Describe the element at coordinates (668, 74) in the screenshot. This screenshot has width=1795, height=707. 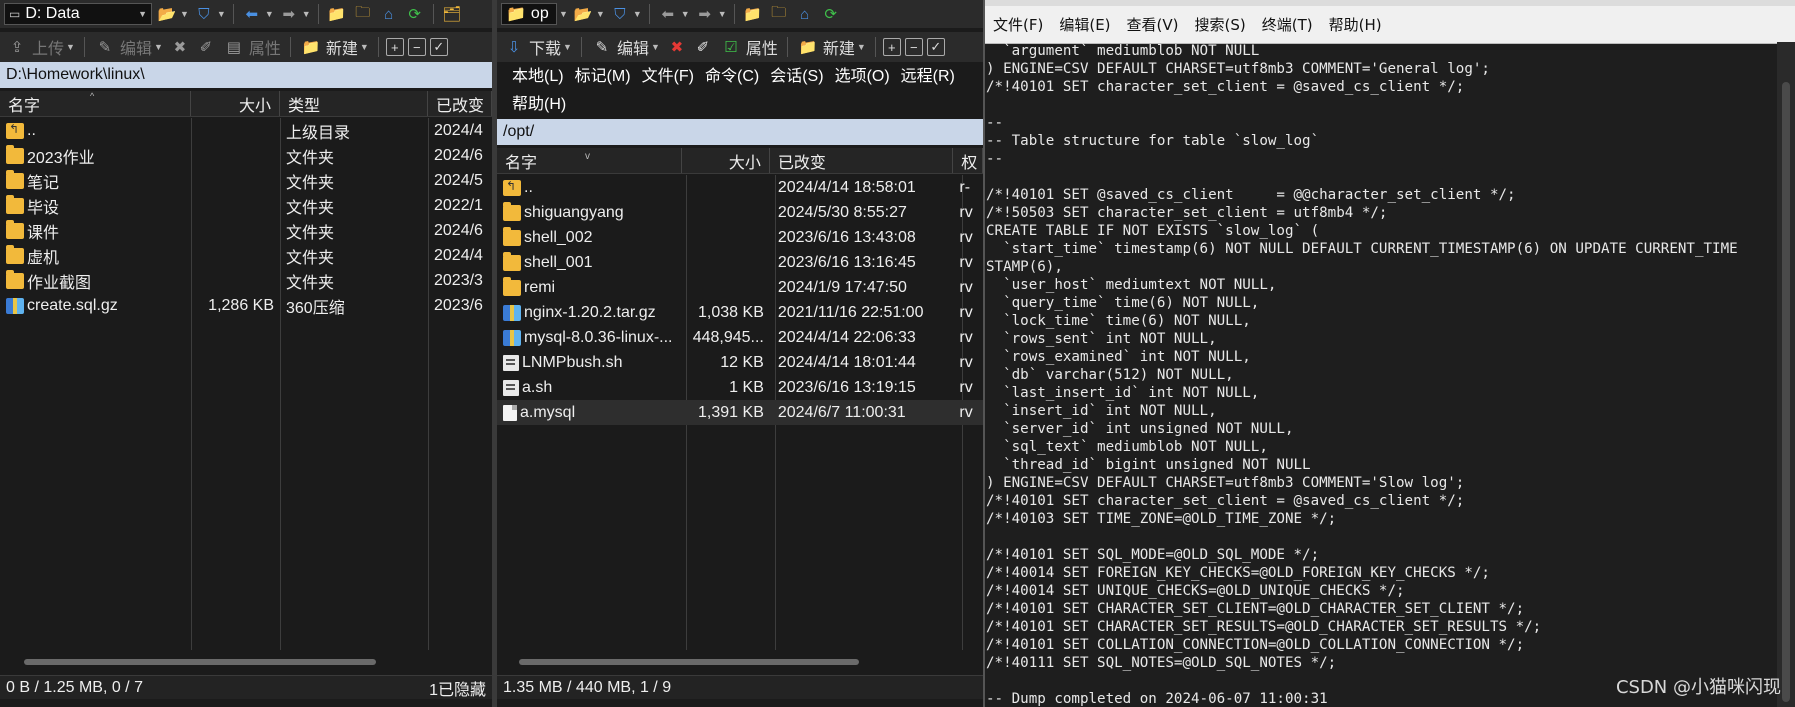
I see `remote-menu-item: 文件(F)` at that location.